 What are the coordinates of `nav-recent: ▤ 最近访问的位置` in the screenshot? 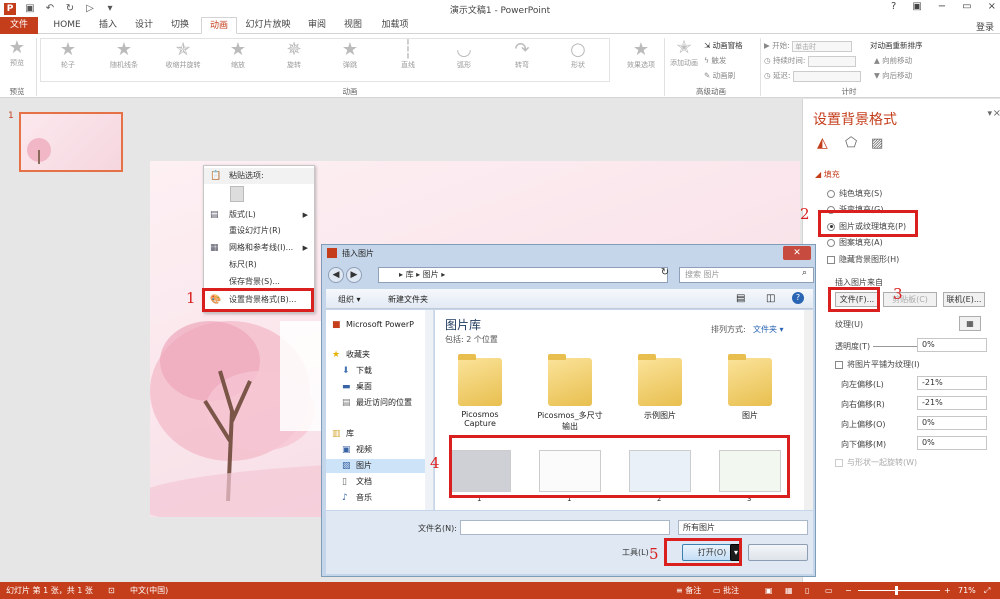 It's located at (379, 403).